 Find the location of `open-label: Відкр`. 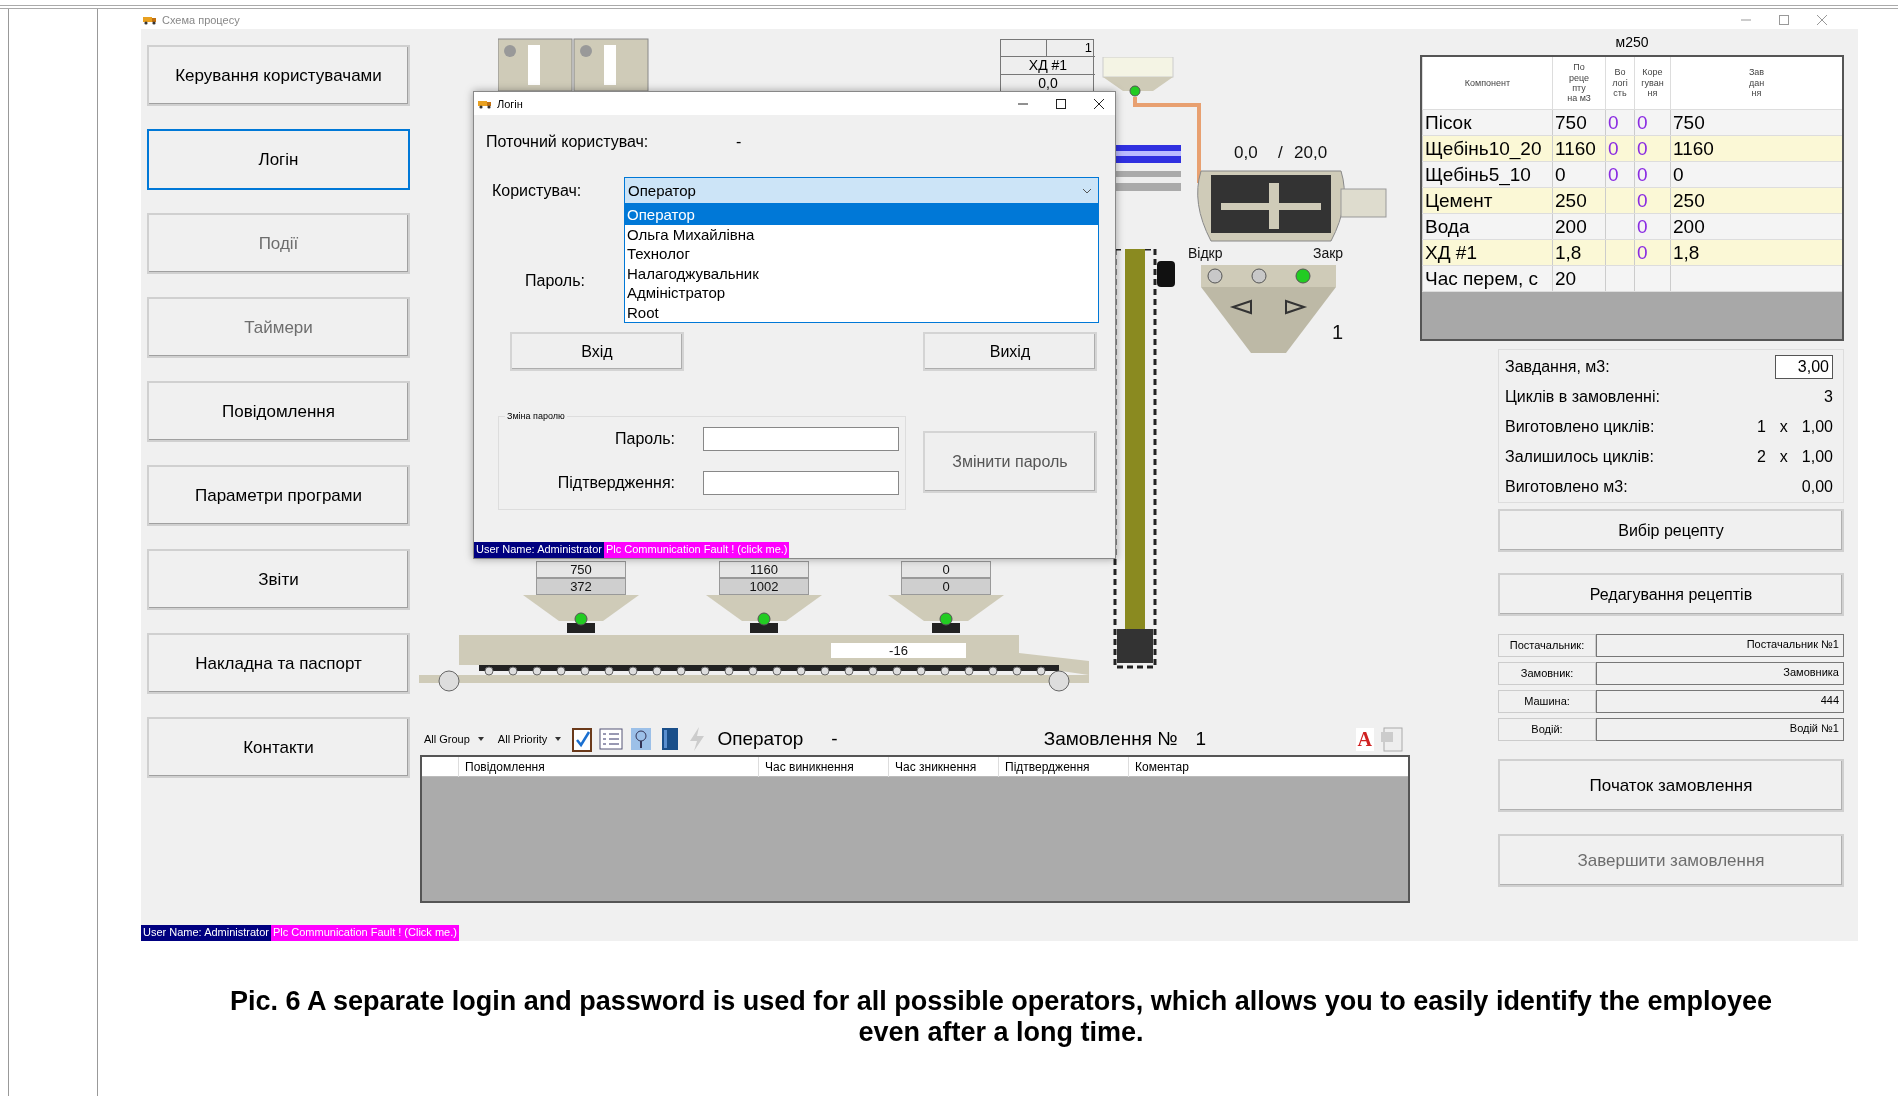

open-label: Відкр is located at coordinates (1205, 253).